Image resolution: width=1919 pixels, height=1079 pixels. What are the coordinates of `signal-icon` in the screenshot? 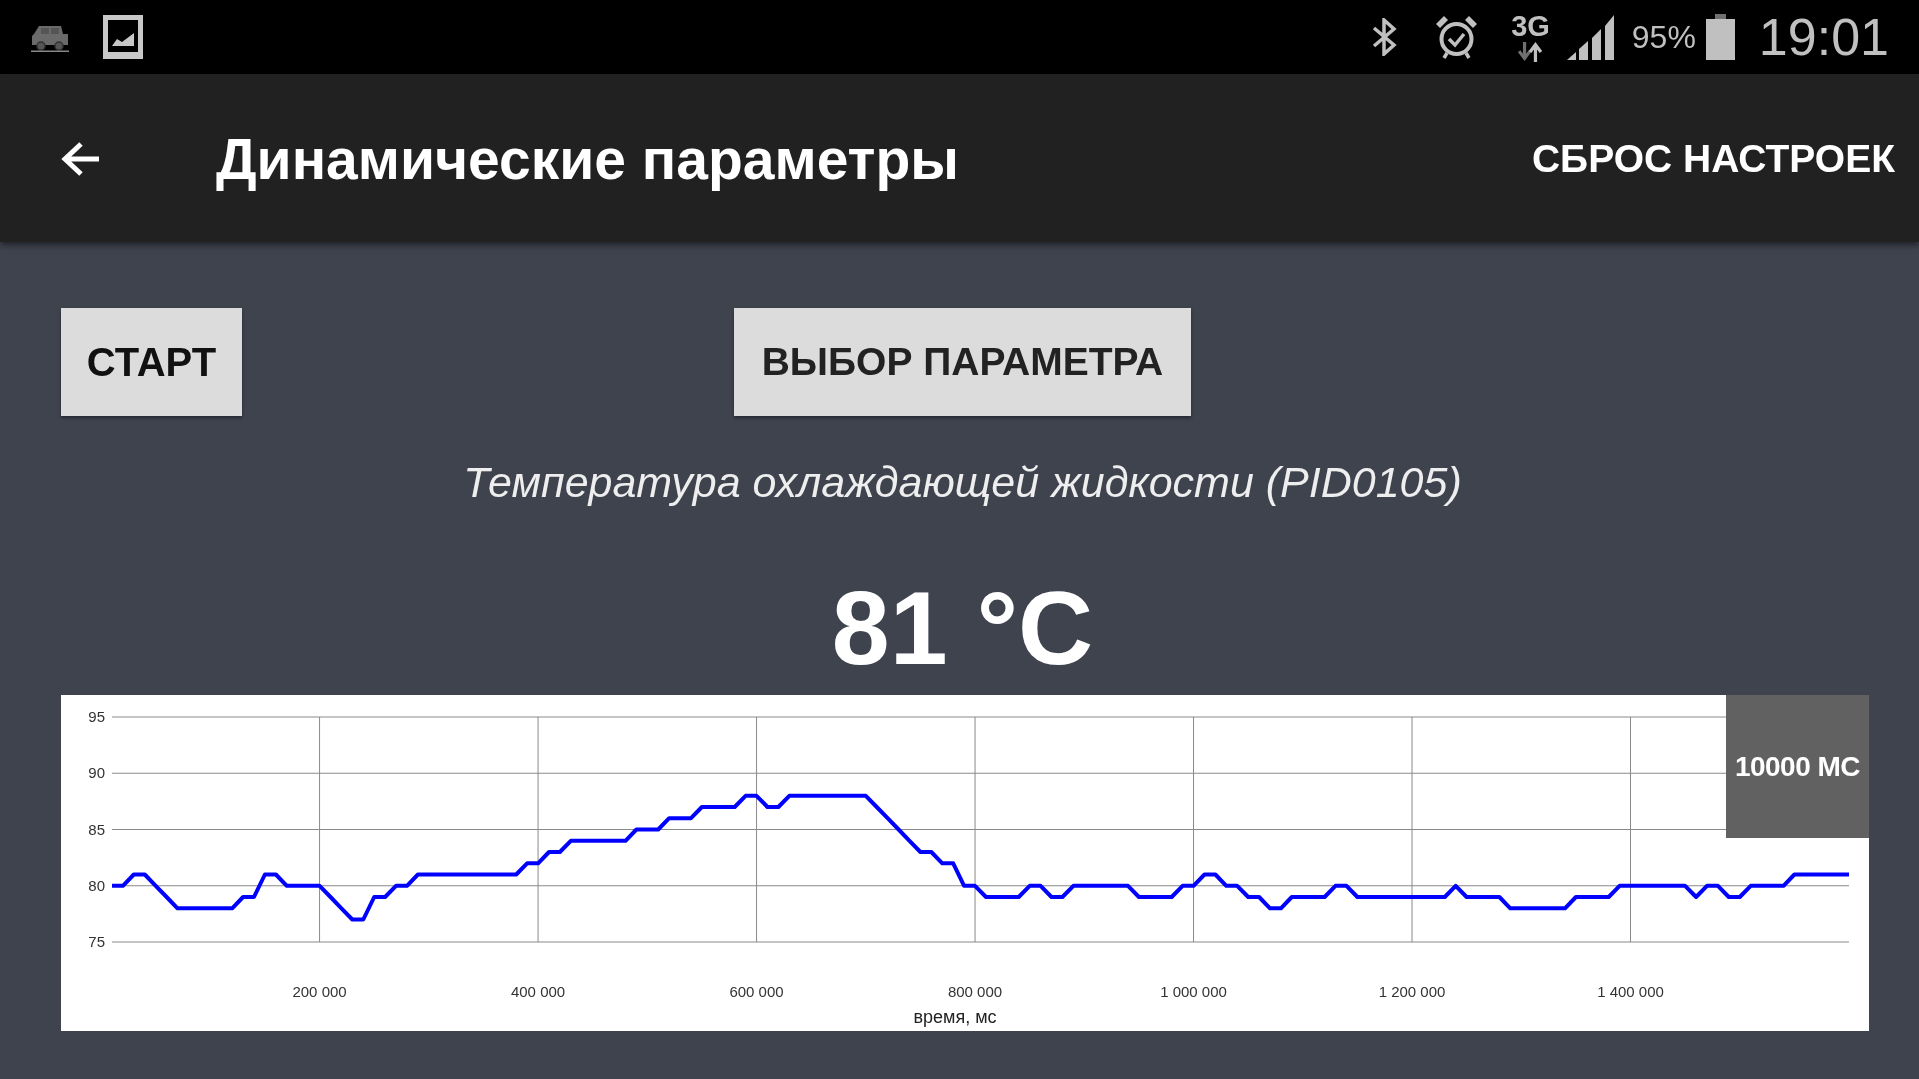 It's located at (1590, 37).